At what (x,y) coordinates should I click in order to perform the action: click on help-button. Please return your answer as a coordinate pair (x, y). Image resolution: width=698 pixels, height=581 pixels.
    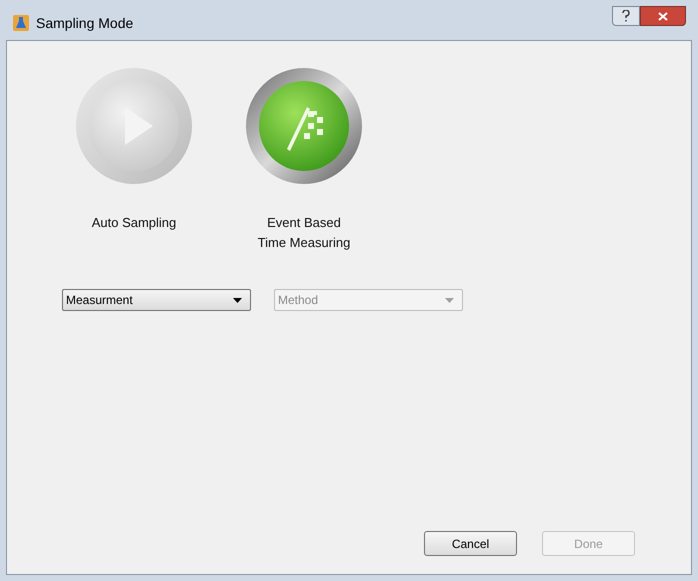
    Looking at the image, I should click on (626, 16).